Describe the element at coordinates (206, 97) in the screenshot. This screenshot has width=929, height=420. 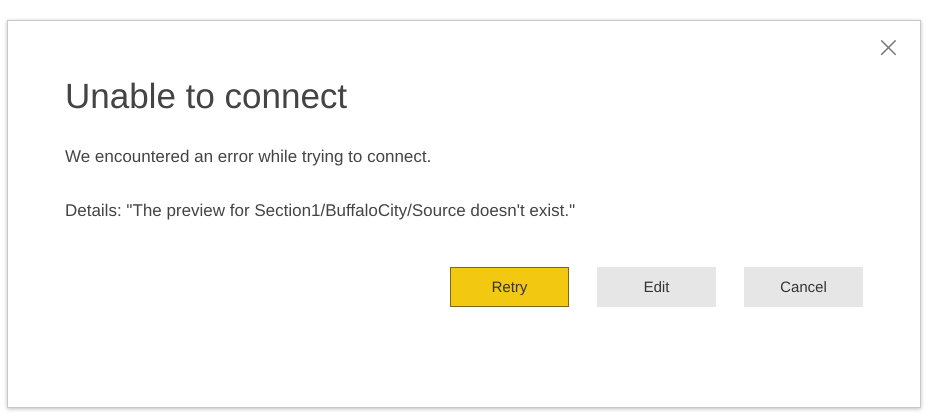
I see `dialog-title: Unable to connect` at that location.